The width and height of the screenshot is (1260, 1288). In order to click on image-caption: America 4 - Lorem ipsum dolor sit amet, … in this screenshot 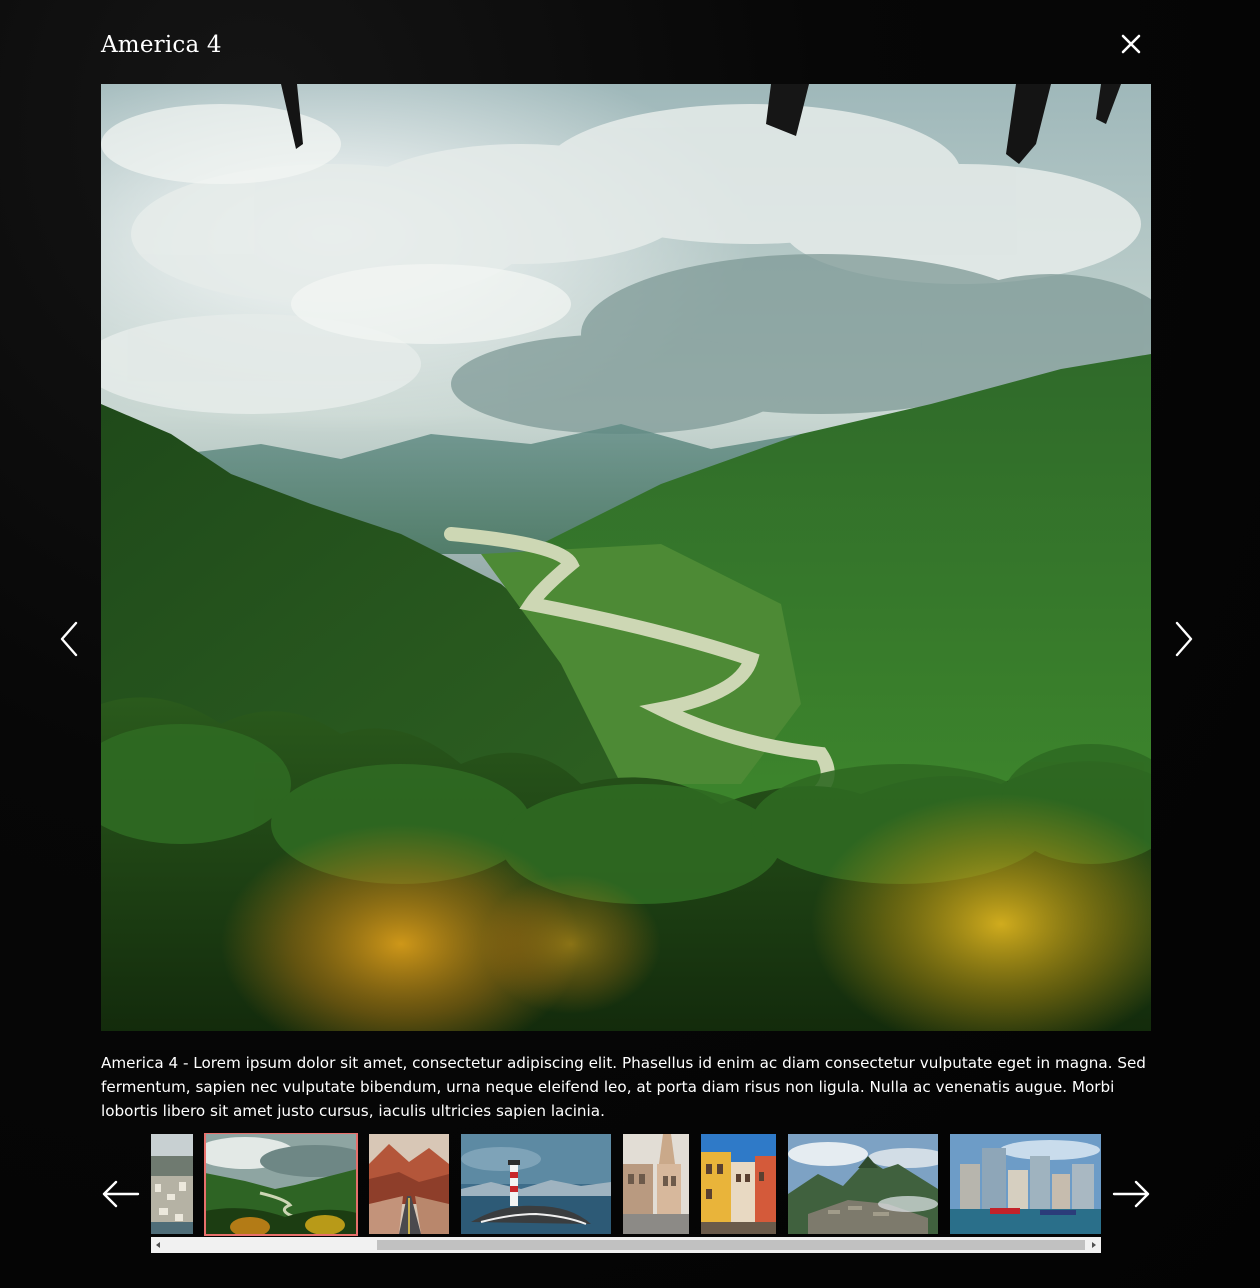, I will do `click(623, 1087)`.